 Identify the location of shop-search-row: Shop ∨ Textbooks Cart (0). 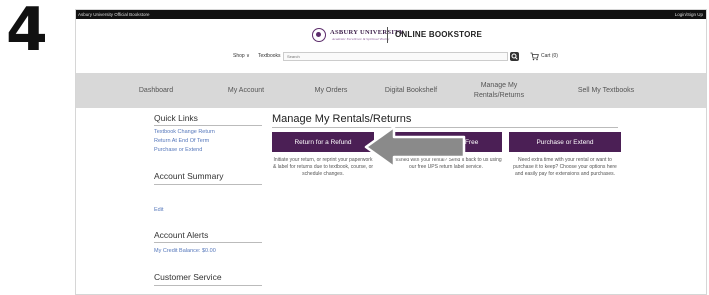
(391, 57).